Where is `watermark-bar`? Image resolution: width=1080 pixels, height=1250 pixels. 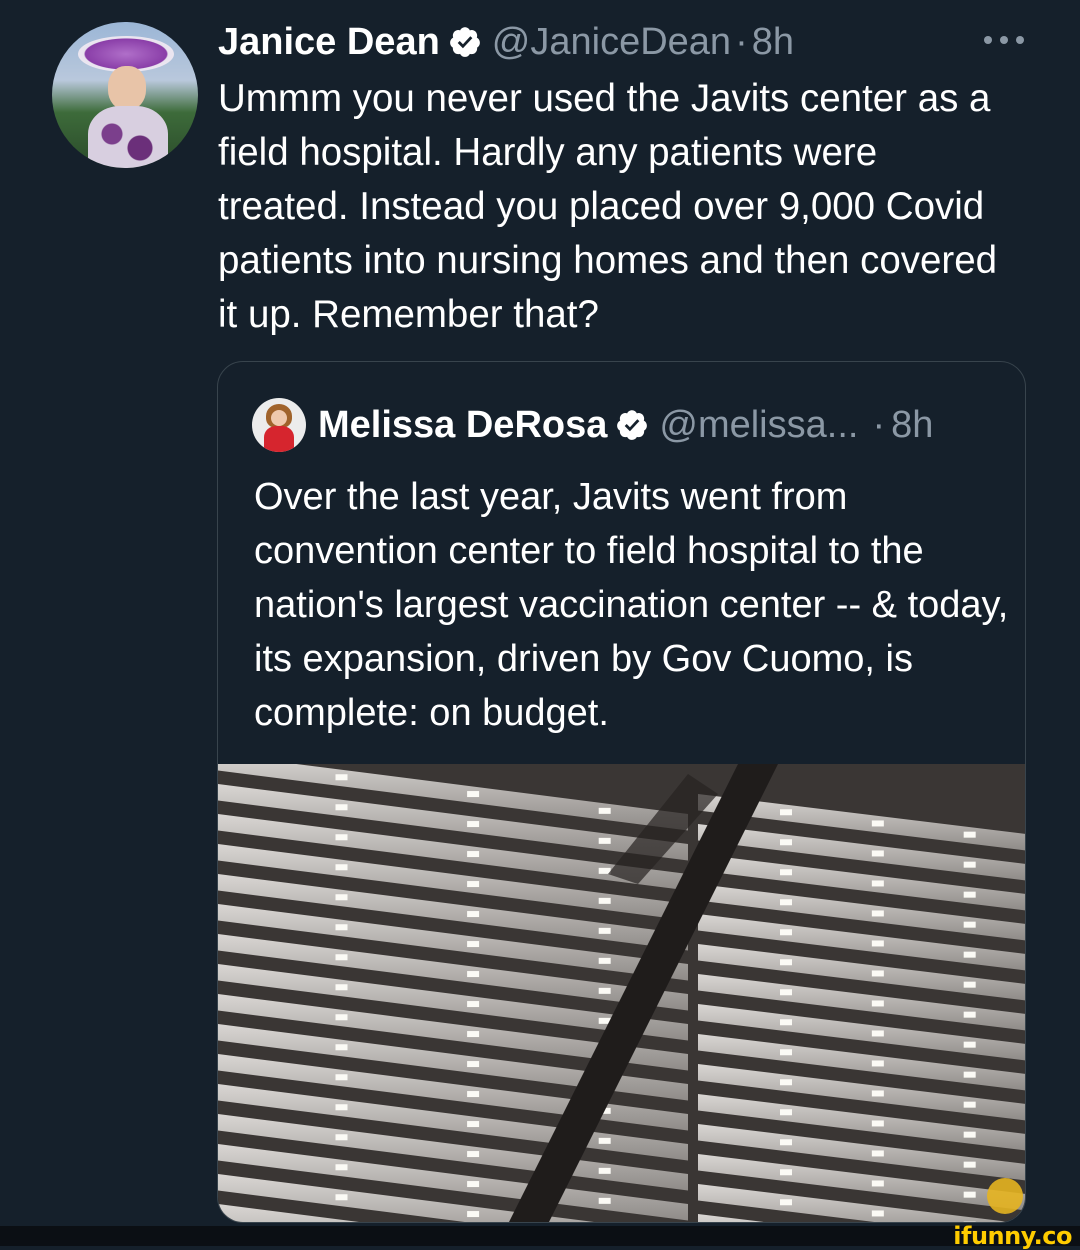 watermark-bar is located at coordinates (540, 1236).